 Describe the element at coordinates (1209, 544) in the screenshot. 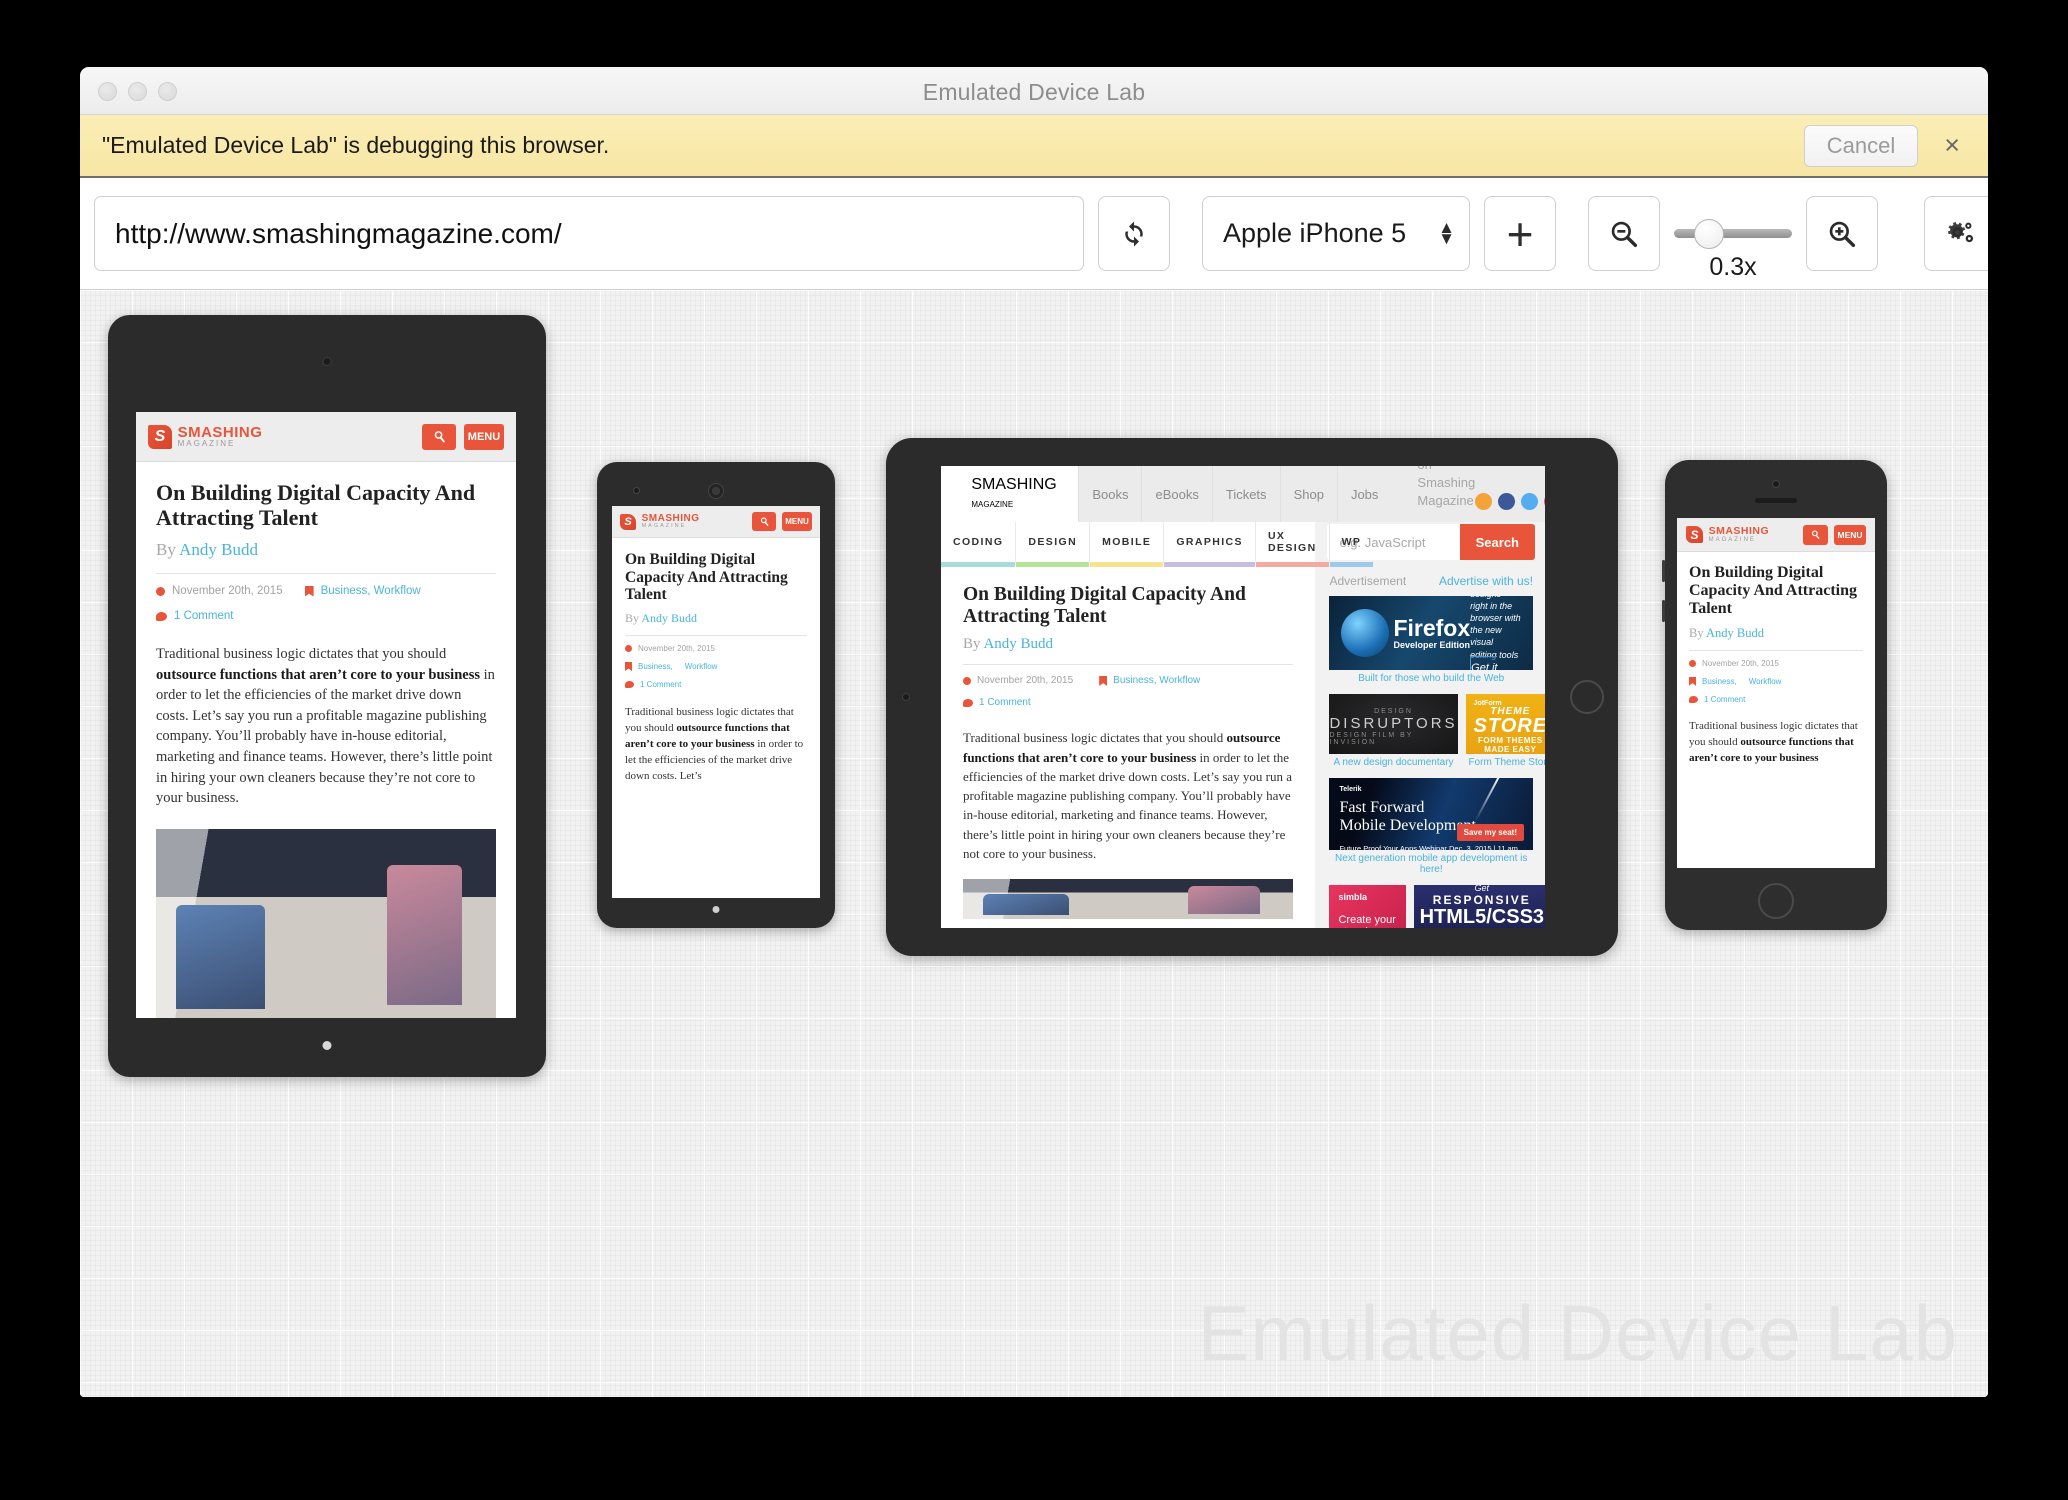

I see `category-graphics: GRAPHICS` at that location.